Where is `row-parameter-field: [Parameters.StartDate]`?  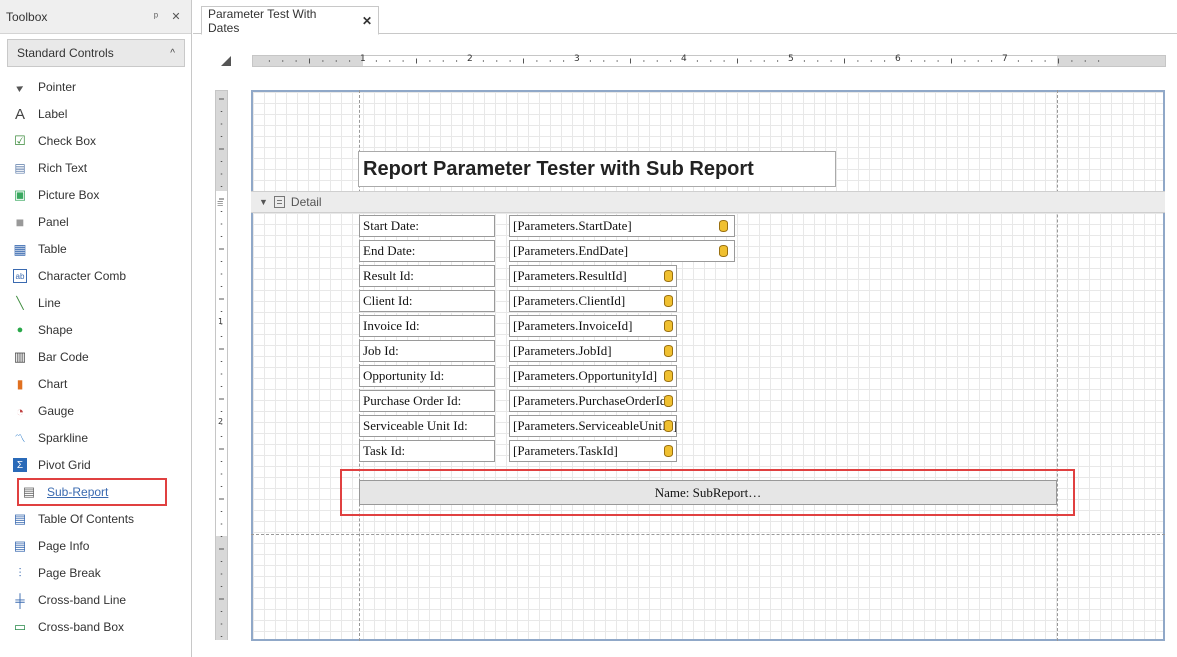
row-parameter-field: [Parameters.StartDate] is located at coordinates (622, 226).